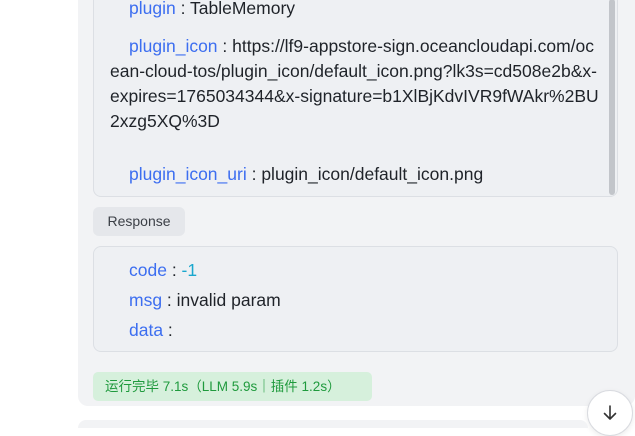  I want to click on field-key: data, so click(146, 330).